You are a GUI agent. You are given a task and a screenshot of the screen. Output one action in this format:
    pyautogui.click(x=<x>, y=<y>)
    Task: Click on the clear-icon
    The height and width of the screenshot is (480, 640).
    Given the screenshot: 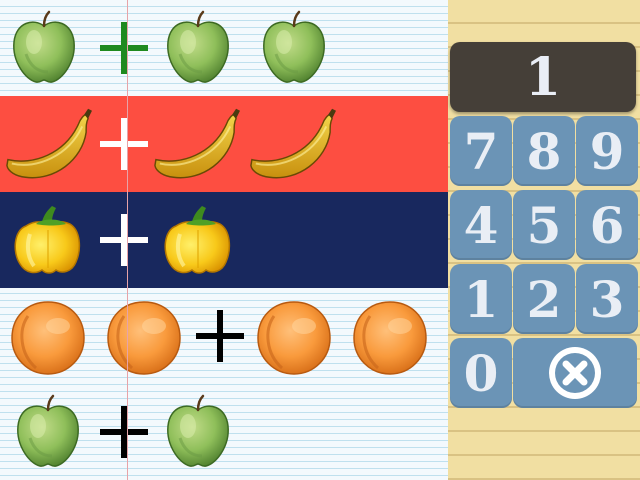 What is the action you would take?
    pyautogui.click(x=575, y=373)
    